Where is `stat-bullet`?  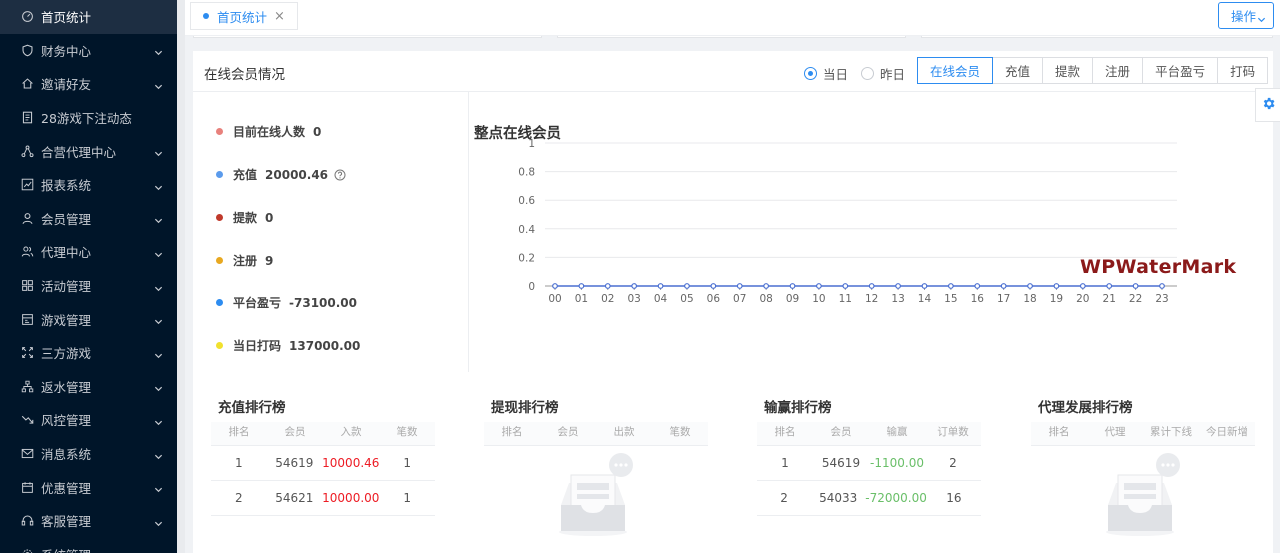 stat-bullet is located at coordinates (219, 302).